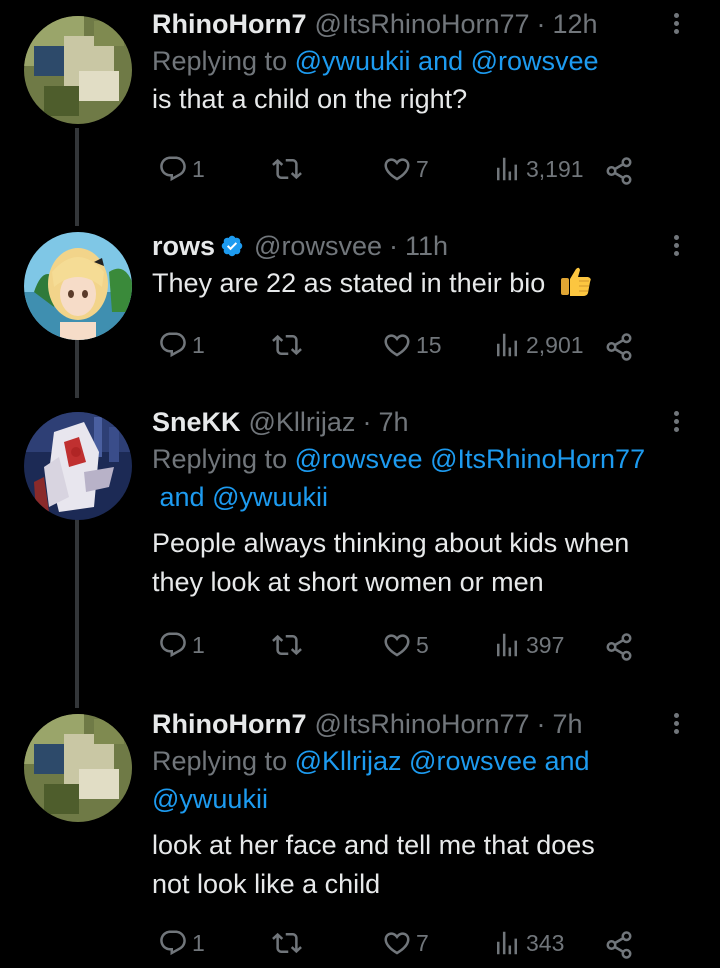 This screenshot has height=968, width=720. Describe the element at coordinates (318, 246) in the screenshot. I see `user-handle: @rowsvee` at that location.